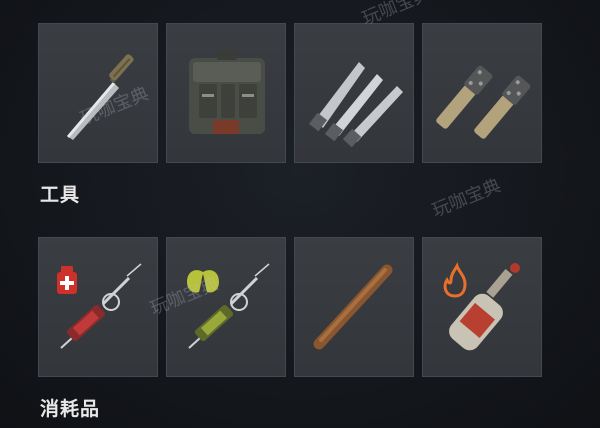 The image size is (600, 428). I want to click on stun-batons-icon, so click(483, 102).